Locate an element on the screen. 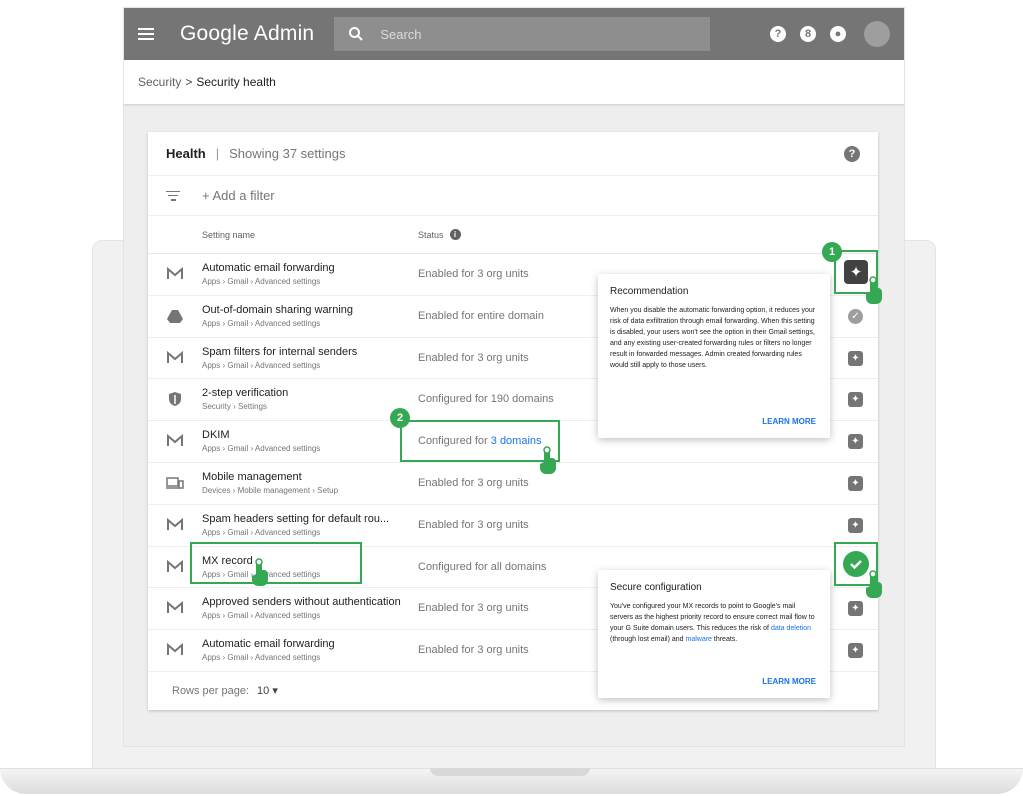 The height and width of the screenshot is (796, 1023). setting-name: Out-of-domain sharing warning is located at coordinates (278, 309).